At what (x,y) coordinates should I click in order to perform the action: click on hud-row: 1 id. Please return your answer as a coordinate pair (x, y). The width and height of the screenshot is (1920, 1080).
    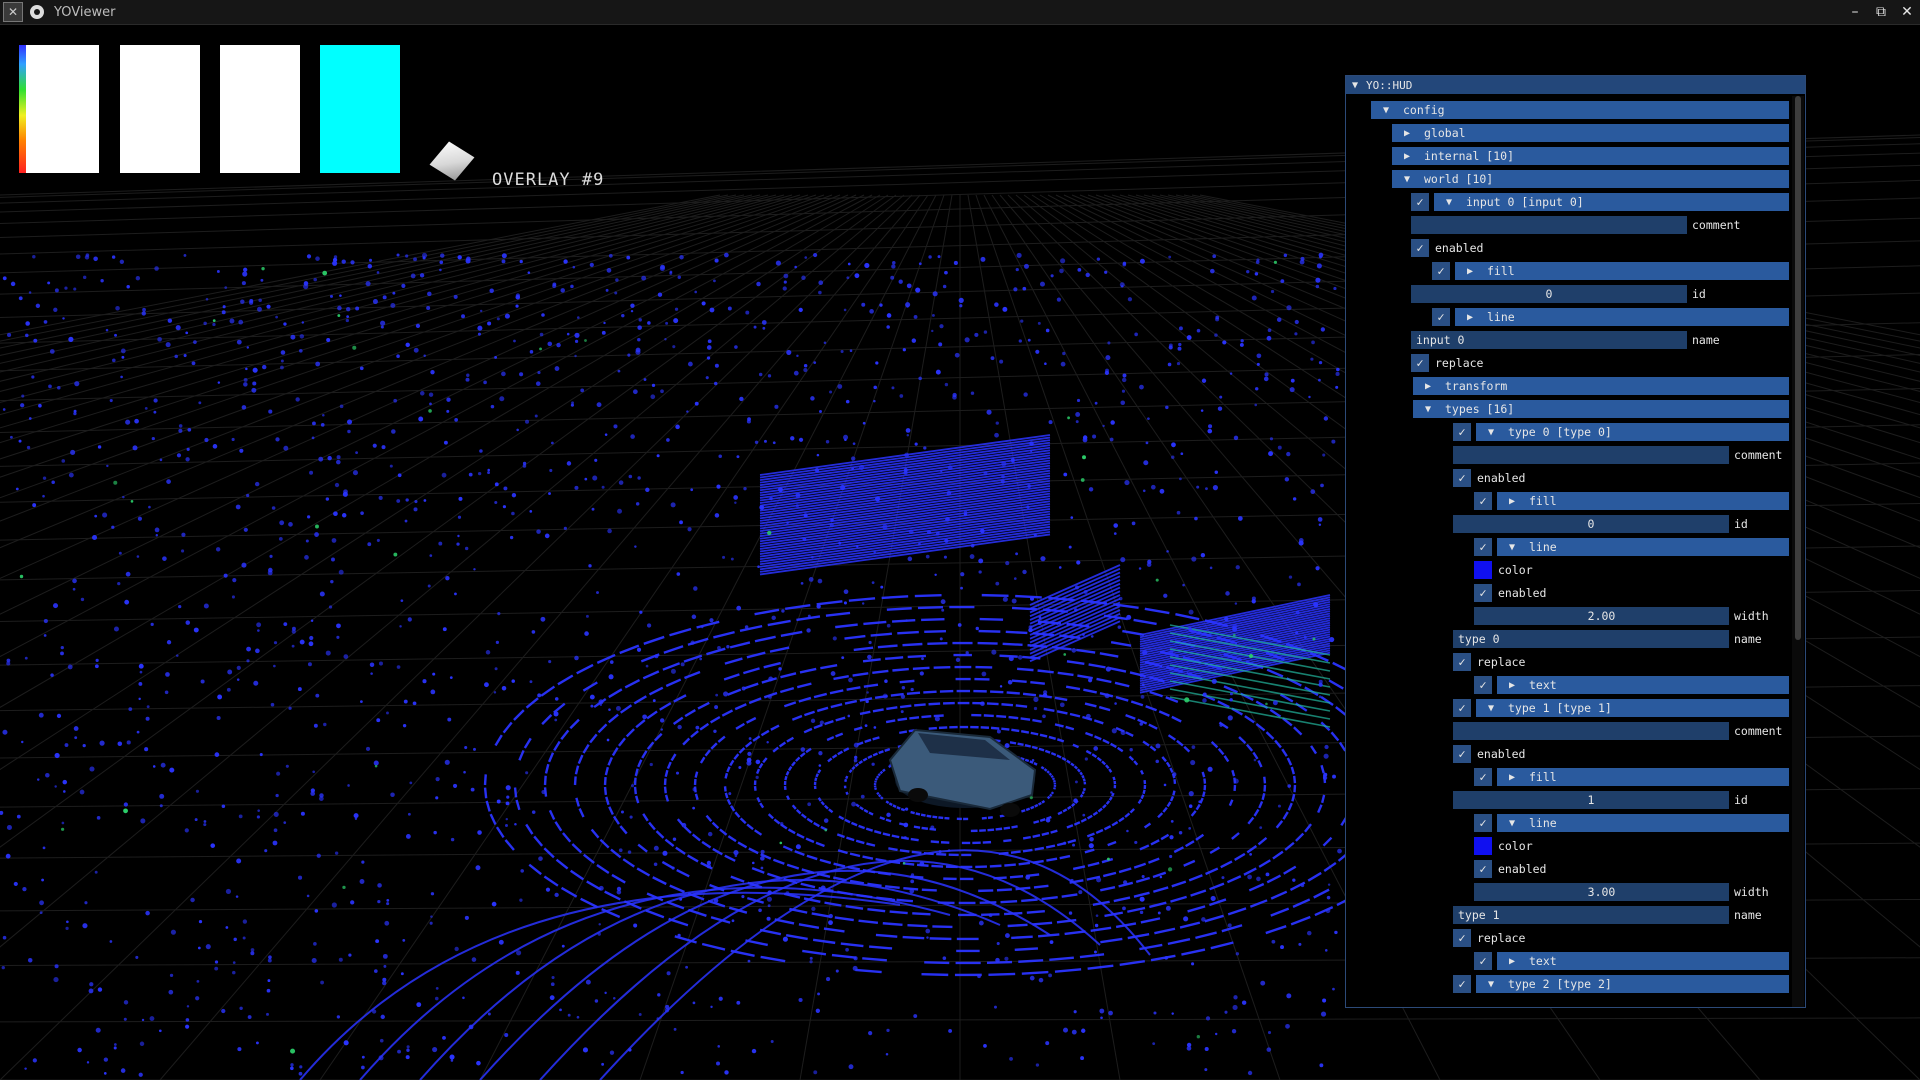
    Looking at the image, I should click on (1568, 800).